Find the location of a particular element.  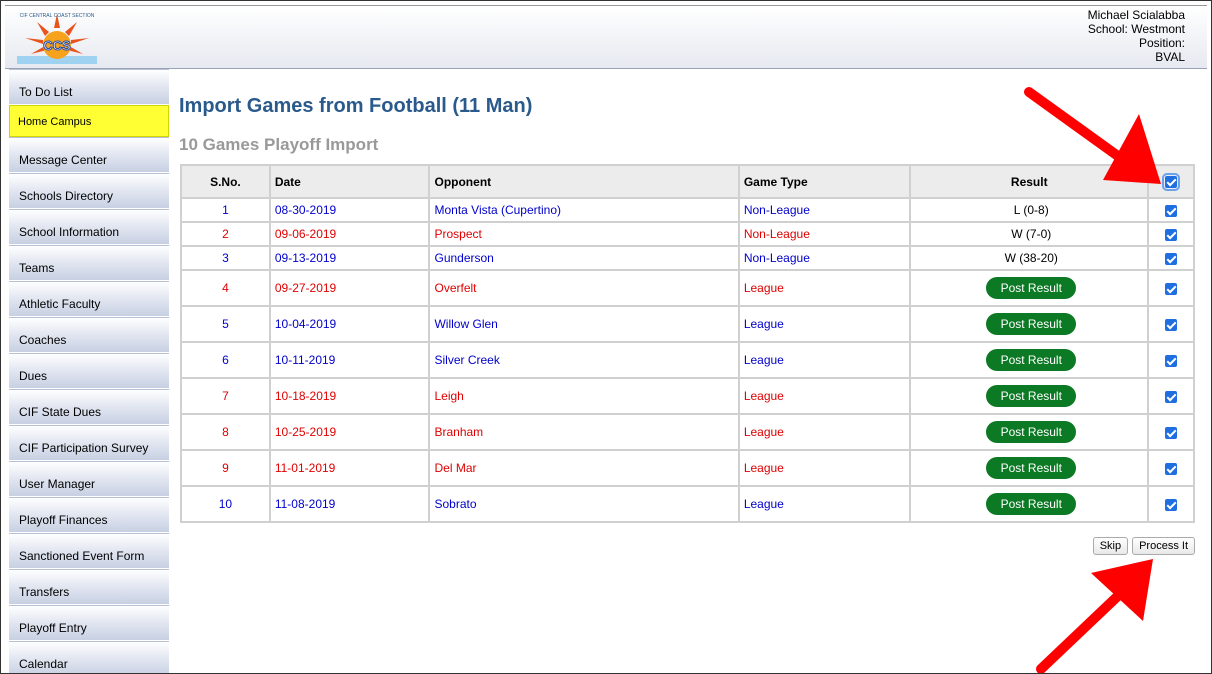

cell-opponent: Gunderson is located at coordinates (584, 258).